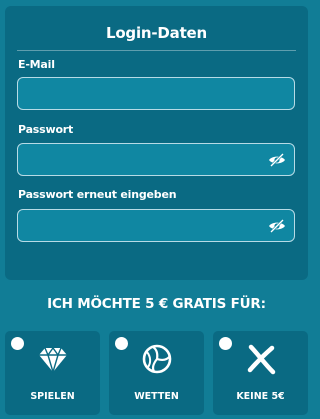 This screenshot has width=320, height=419. I want to click on email-input, so click(156, 93).